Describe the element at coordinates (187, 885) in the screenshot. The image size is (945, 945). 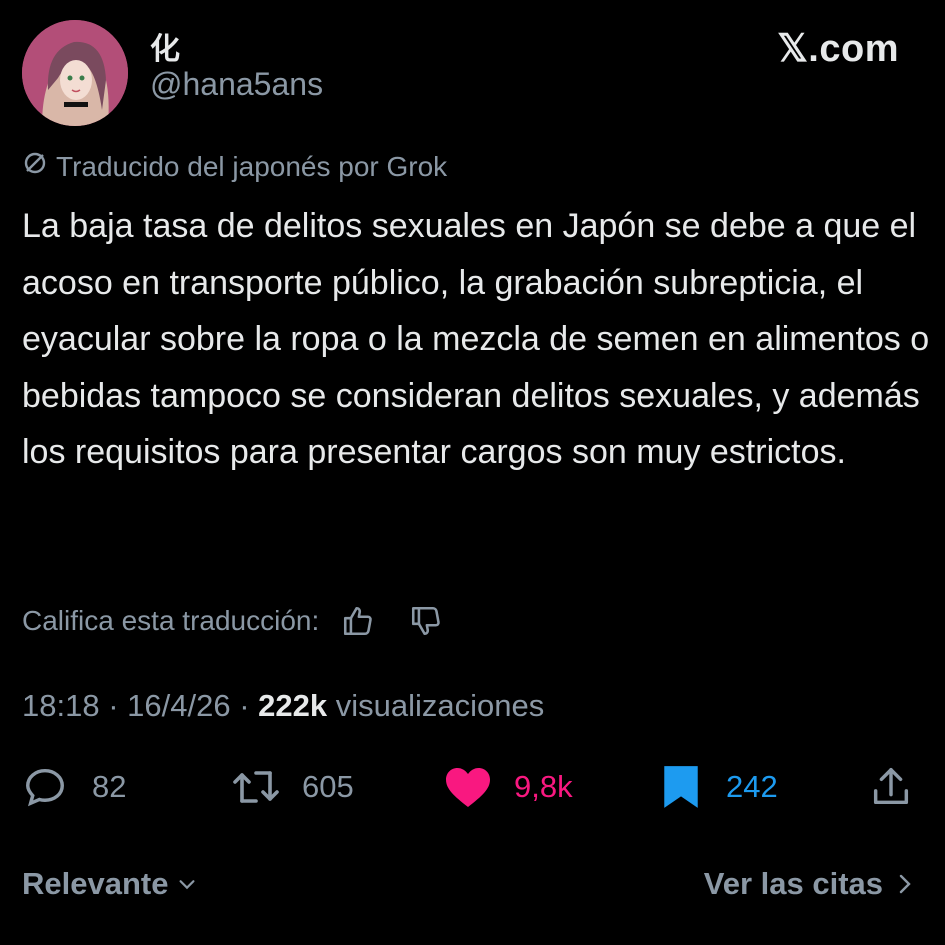
I see `chevron-down-icon` at that location.